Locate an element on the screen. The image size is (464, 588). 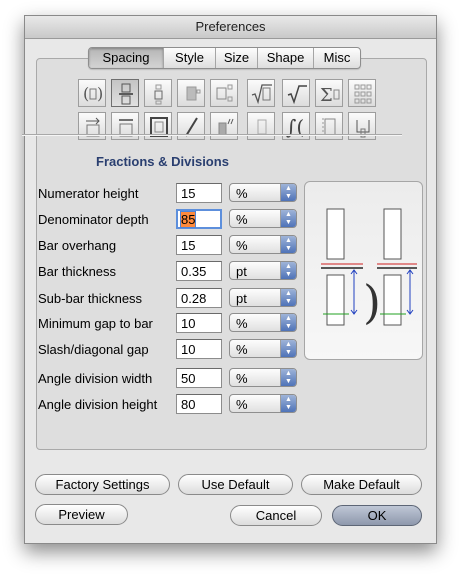
field-label: Numerator height is located at coordinates (88, 193).